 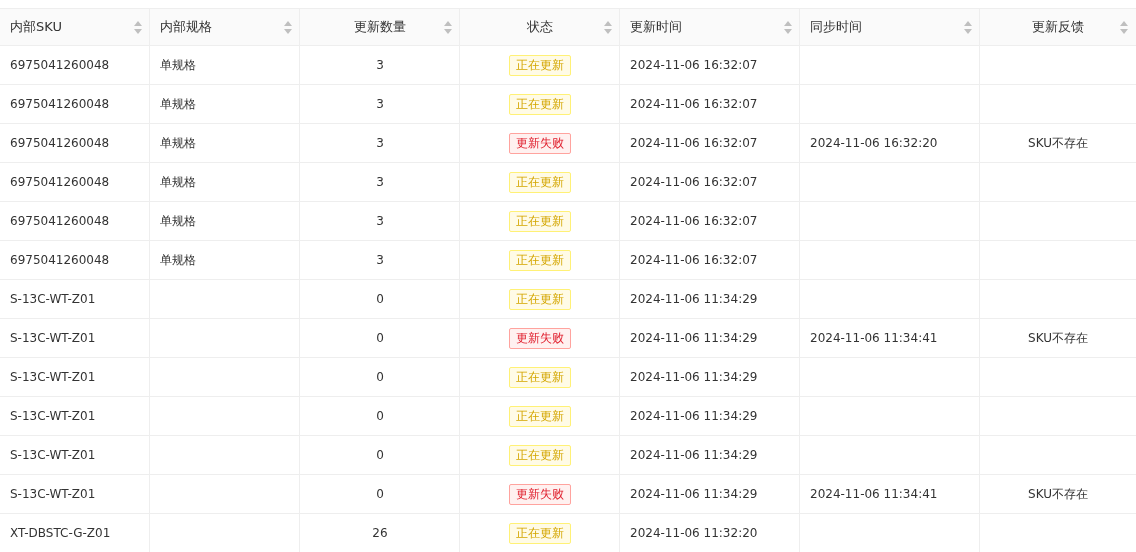 I want to click on table-cell-text: 2024-11-06 11:32:20, so click(x=694, y=533).